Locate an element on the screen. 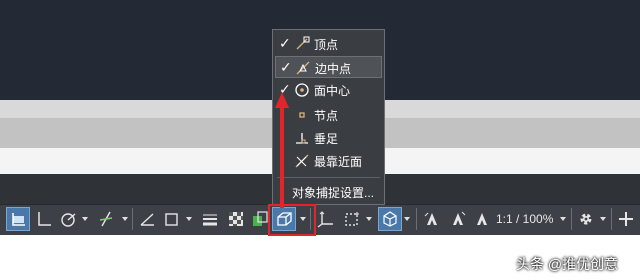 The height and width of the screenshot is (280, 640). dynamic-ucs-button is located at coordinates (18, 219).